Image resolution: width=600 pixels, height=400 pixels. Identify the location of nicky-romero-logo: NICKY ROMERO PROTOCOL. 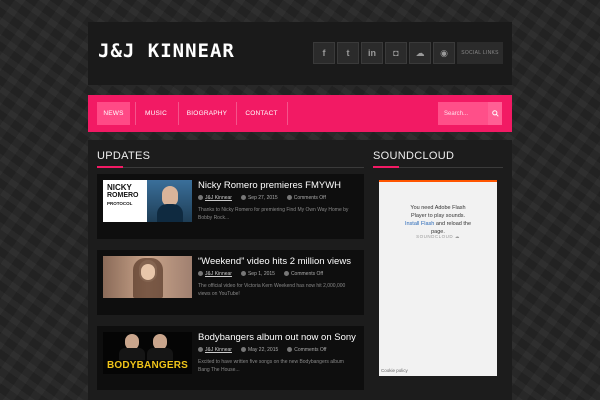
(125, 201).